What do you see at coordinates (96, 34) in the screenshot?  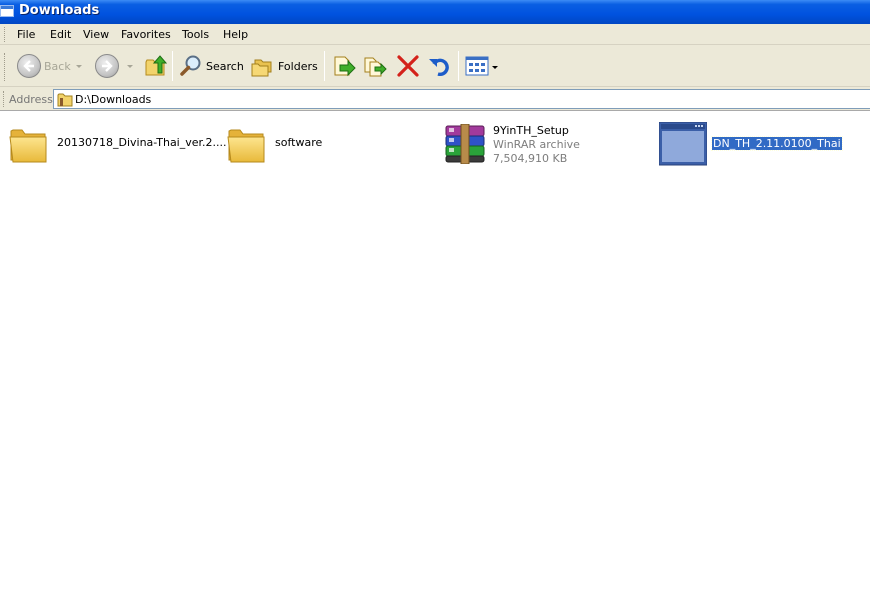 I see `menu-view: View` at bounding box center [96, 34].